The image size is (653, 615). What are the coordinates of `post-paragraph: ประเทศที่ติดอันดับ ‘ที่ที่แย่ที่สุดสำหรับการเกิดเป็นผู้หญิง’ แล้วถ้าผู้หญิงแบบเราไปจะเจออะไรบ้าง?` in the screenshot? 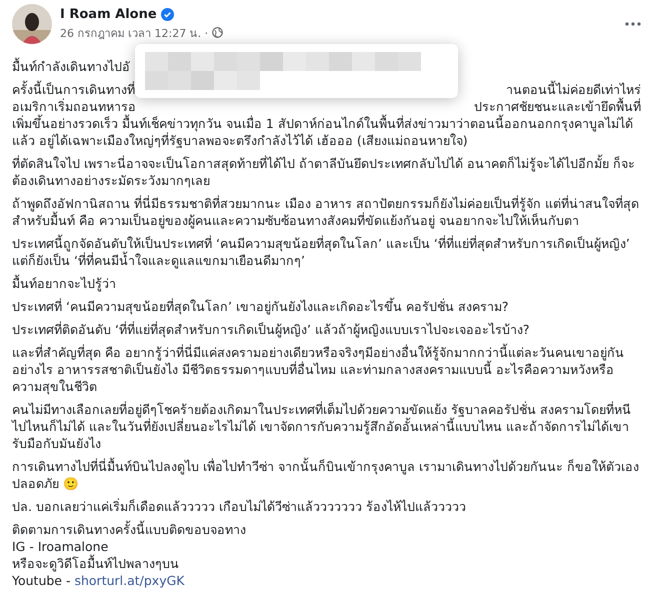 It's located at (271, 329).